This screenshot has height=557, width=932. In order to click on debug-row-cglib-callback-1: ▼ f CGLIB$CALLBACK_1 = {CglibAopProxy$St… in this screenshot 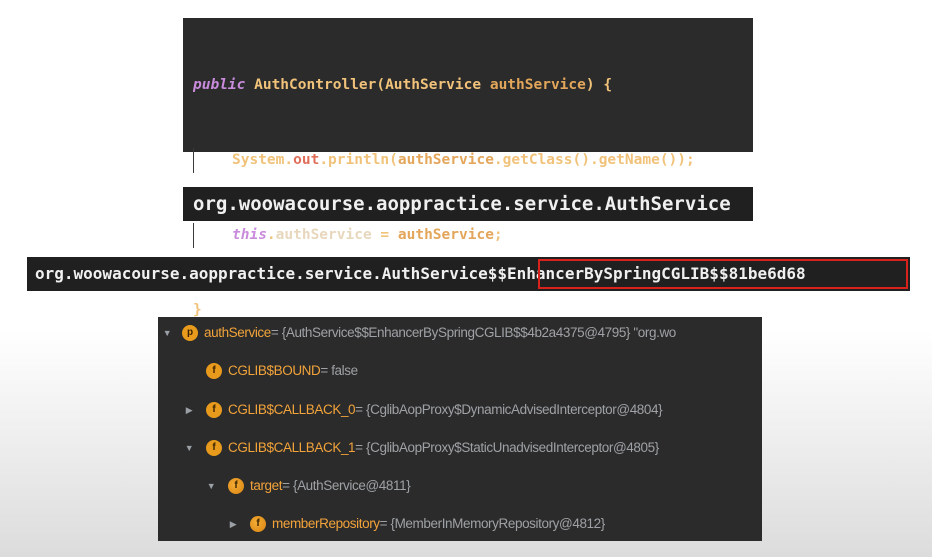, I will do `click(420, 448)`.